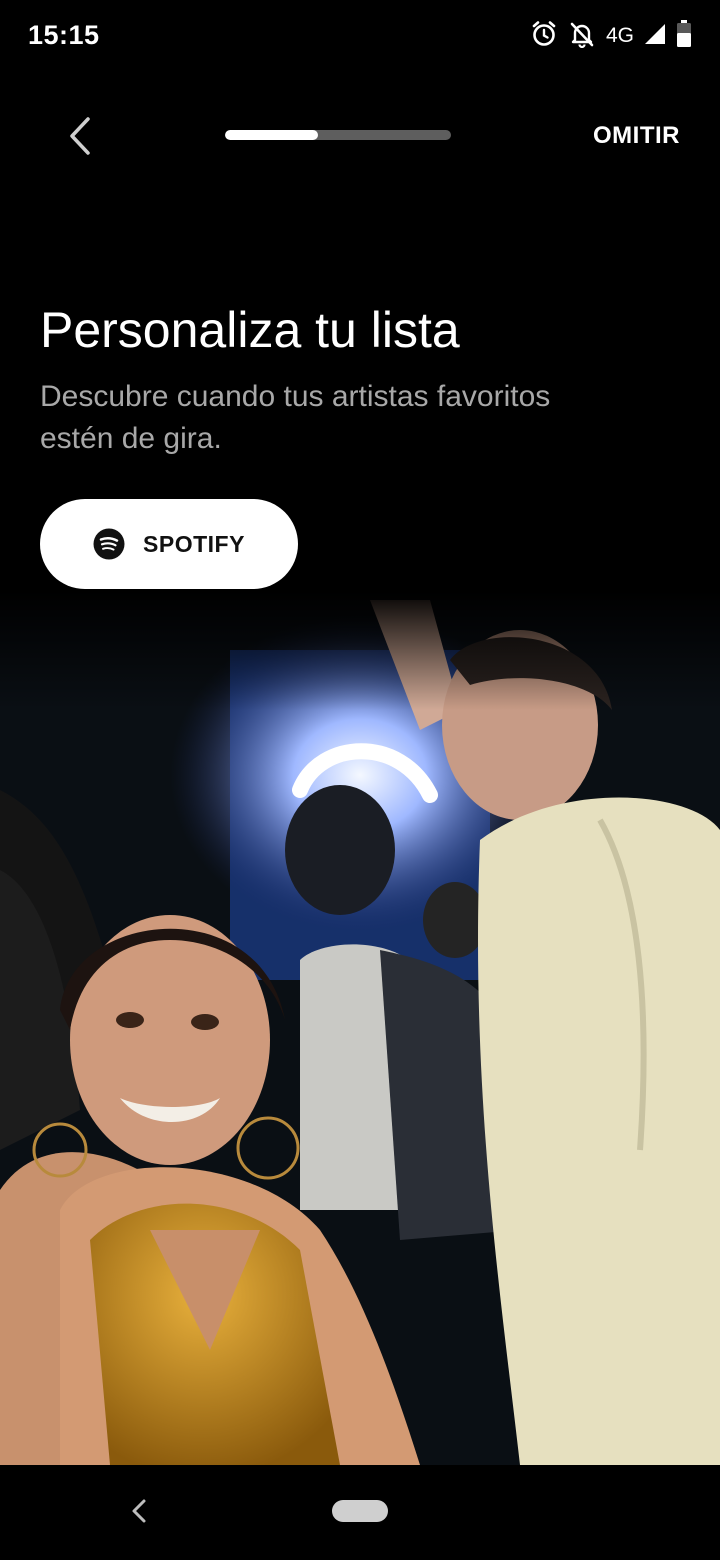 Image resolution: width=720 pixels, height=1560 pixels. Describe the element at coordinates (338, 135) in the screenshot. I see `onboarding-progress-bar` at that location.